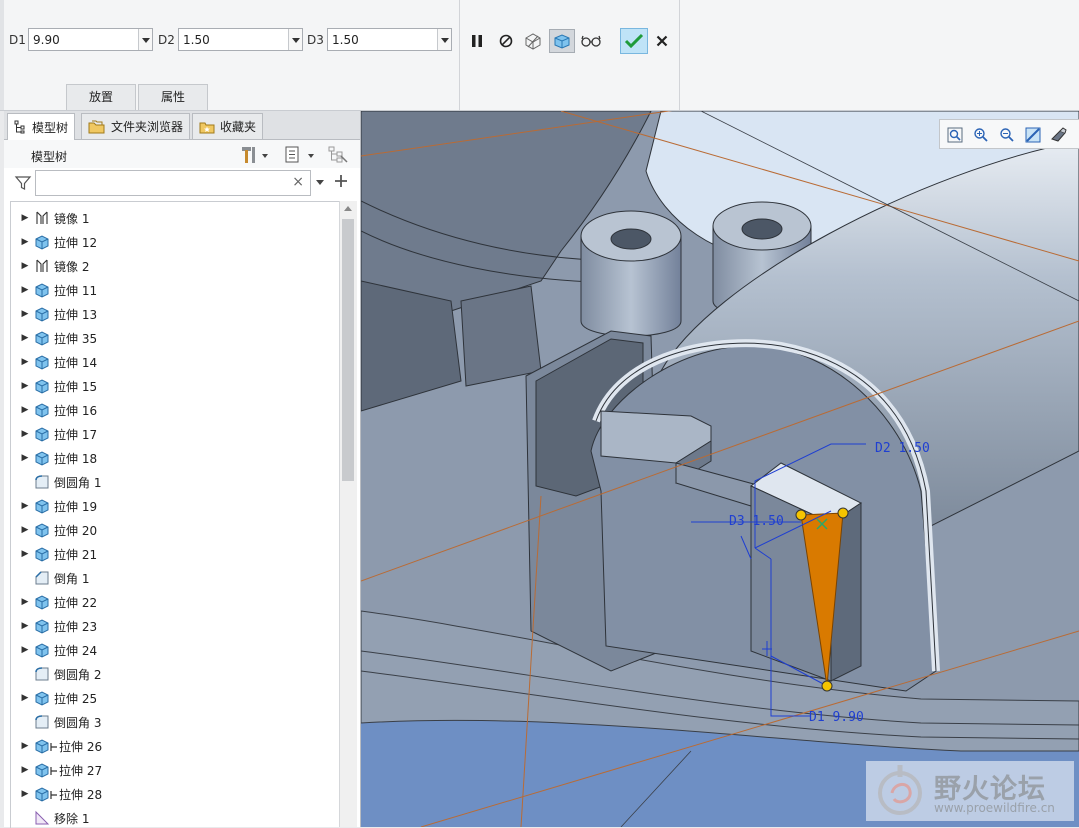  I want to click on clear-search-icon: ×, so click(298, 182).